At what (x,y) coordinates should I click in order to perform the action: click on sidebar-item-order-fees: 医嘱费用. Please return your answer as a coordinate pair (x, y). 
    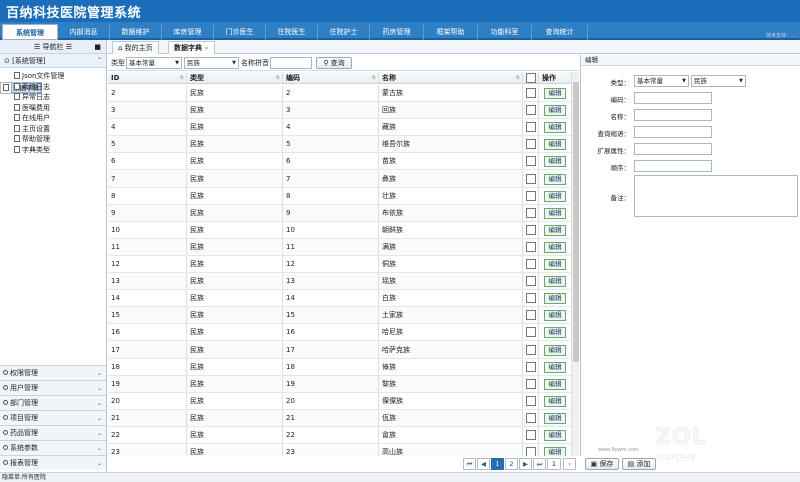
    Looking at the image, I should click on (53, 108).